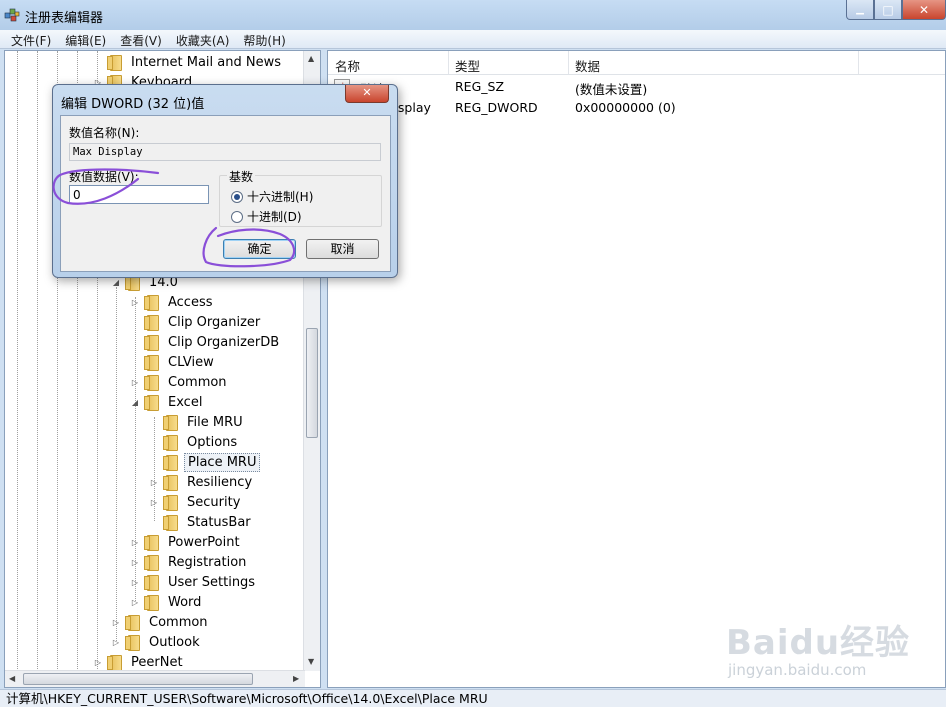 The height and width of the screenshot is (707, 946). I want to click on tree-item-label: PowerPoint, so click(204, 542).